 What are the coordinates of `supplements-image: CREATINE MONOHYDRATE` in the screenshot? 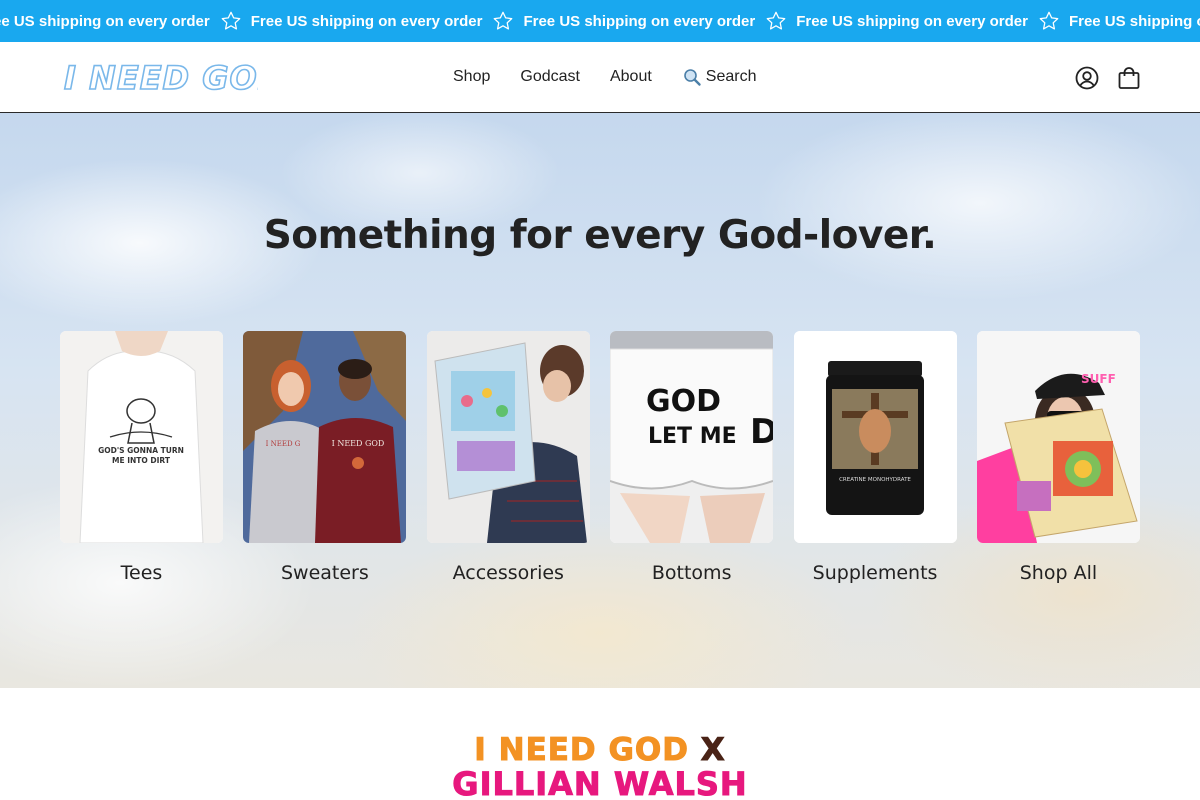 It's located at (875, 437).